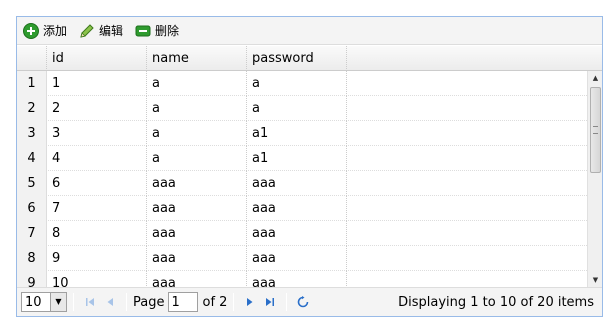  Describe the element at coordinates (44, 302) in the screenshot. I see `page-size-select: 10 ▼` at that location.